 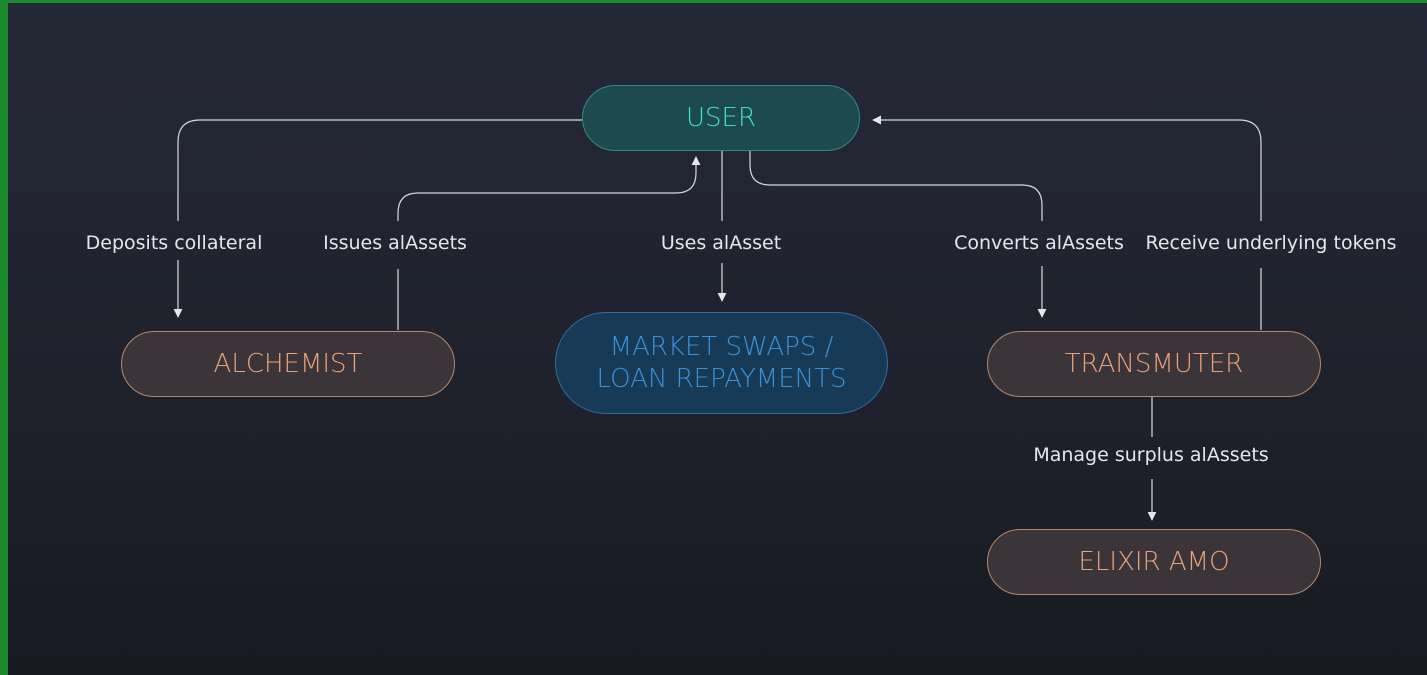 I want to click on edge-label-converts: Converts alAssets, so click(x=1039, y=243).